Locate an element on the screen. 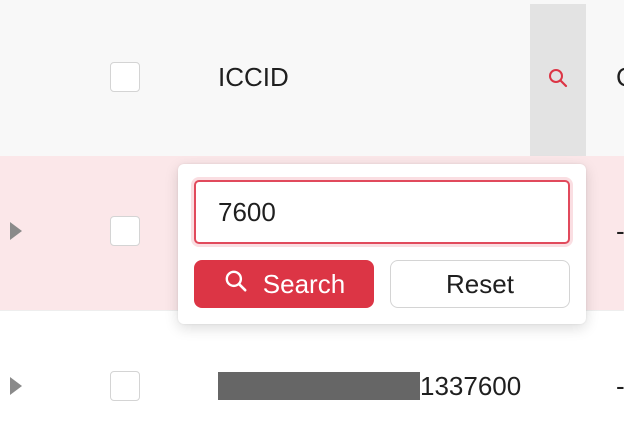  column-filter-button is located at coordinates (558, 80).